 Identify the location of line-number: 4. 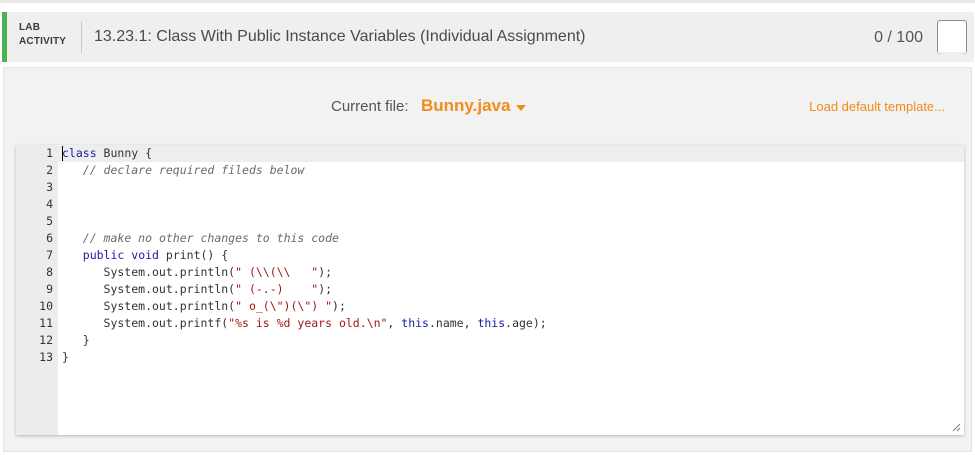
(49, 204).